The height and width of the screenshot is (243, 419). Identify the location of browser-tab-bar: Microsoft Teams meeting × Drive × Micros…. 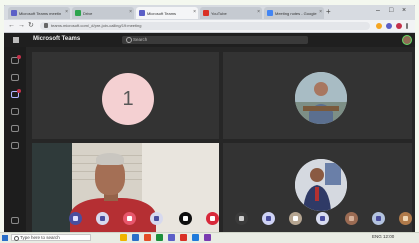
(209, 12).